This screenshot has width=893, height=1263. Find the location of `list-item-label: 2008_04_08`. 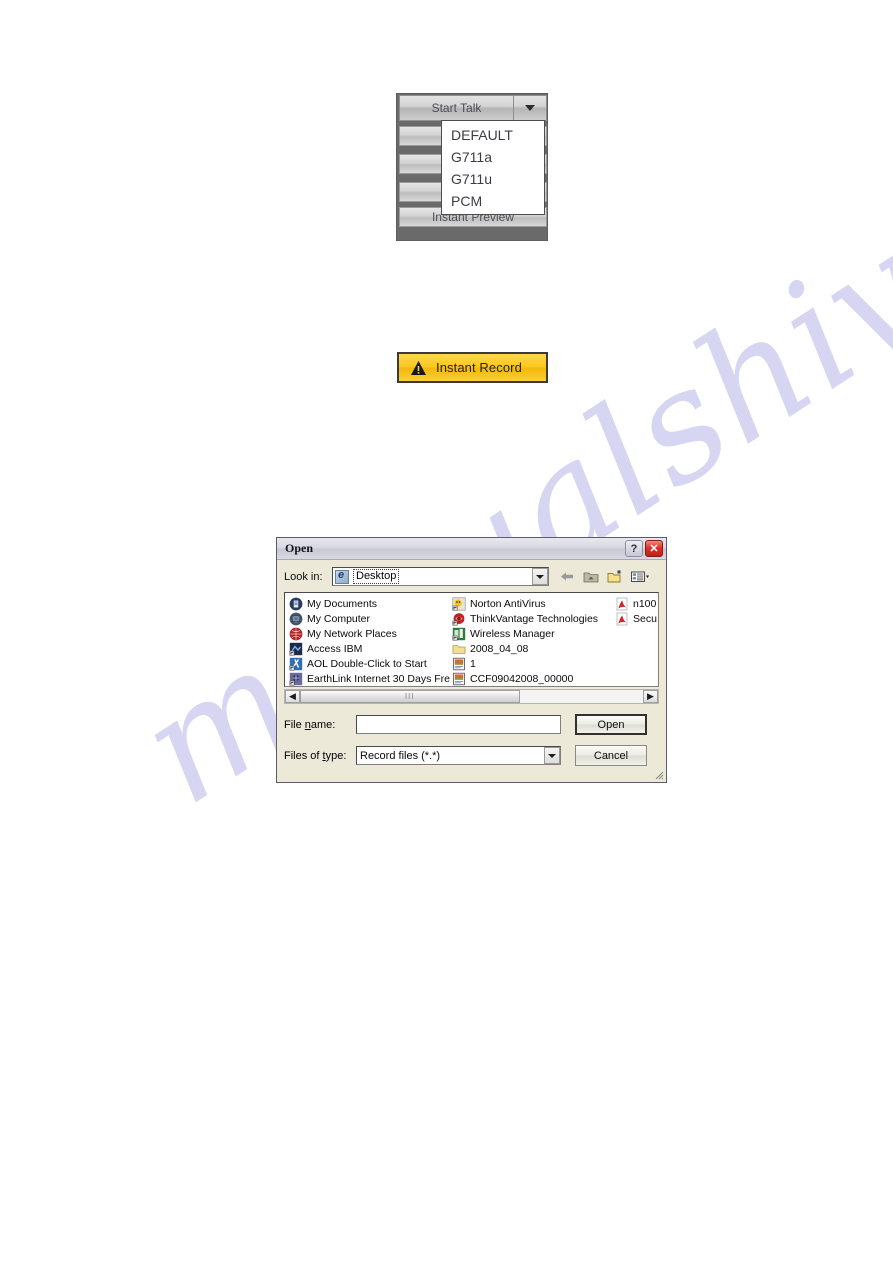

list-item-label: 2008_04_08 is located at coordinates (499, 648).